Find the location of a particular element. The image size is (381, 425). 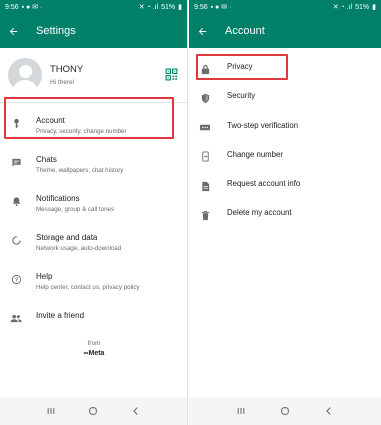

settings-item-chats: Chats Theme, wallpapers, chat history is located at coordinates (93, 161).